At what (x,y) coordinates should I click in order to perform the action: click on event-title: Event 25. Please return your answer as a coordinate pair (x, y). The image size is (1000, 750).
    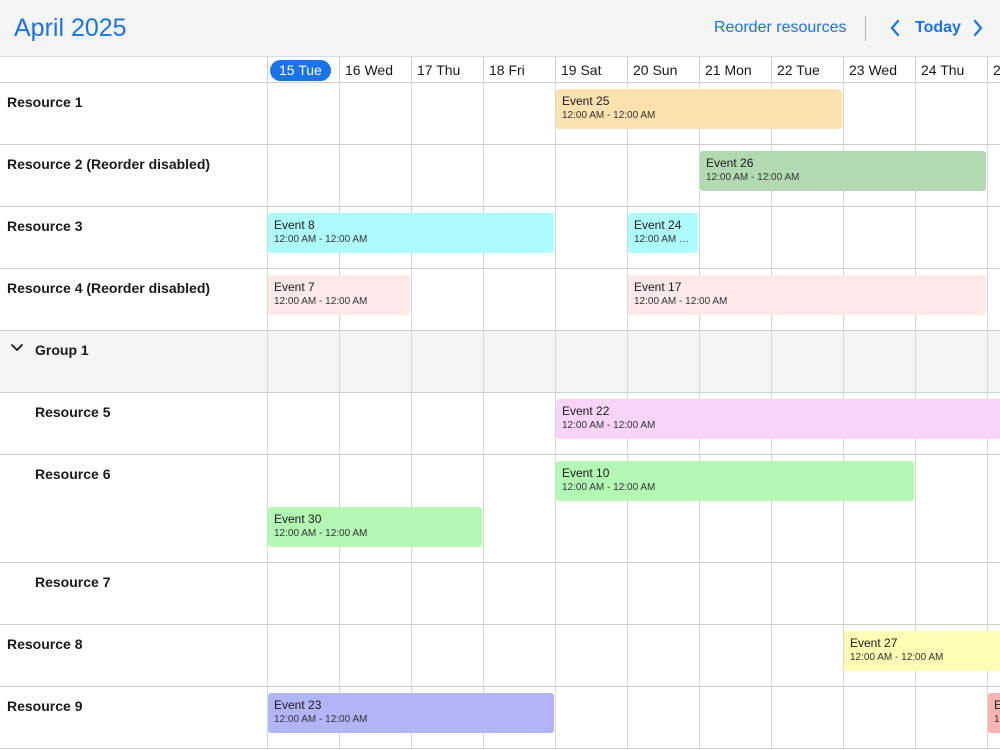
    Looking at the image, I should click on (586, 101).